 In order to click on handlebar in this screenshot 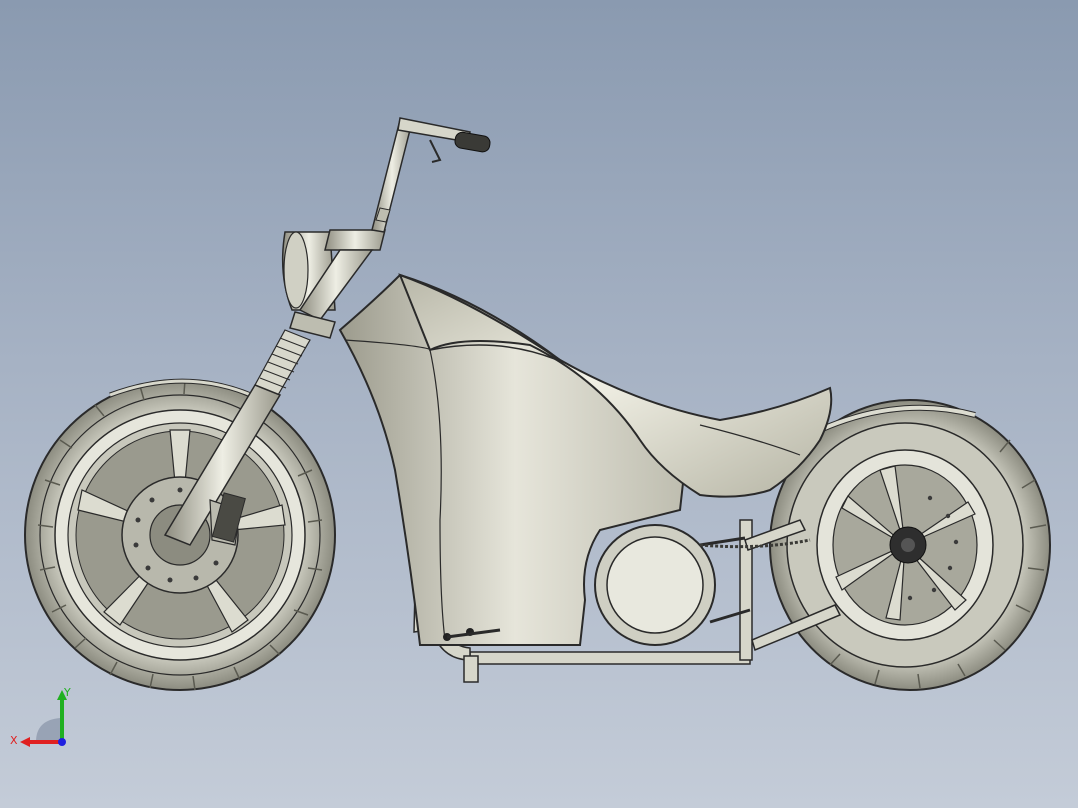, I will do `click(431, 175)`.